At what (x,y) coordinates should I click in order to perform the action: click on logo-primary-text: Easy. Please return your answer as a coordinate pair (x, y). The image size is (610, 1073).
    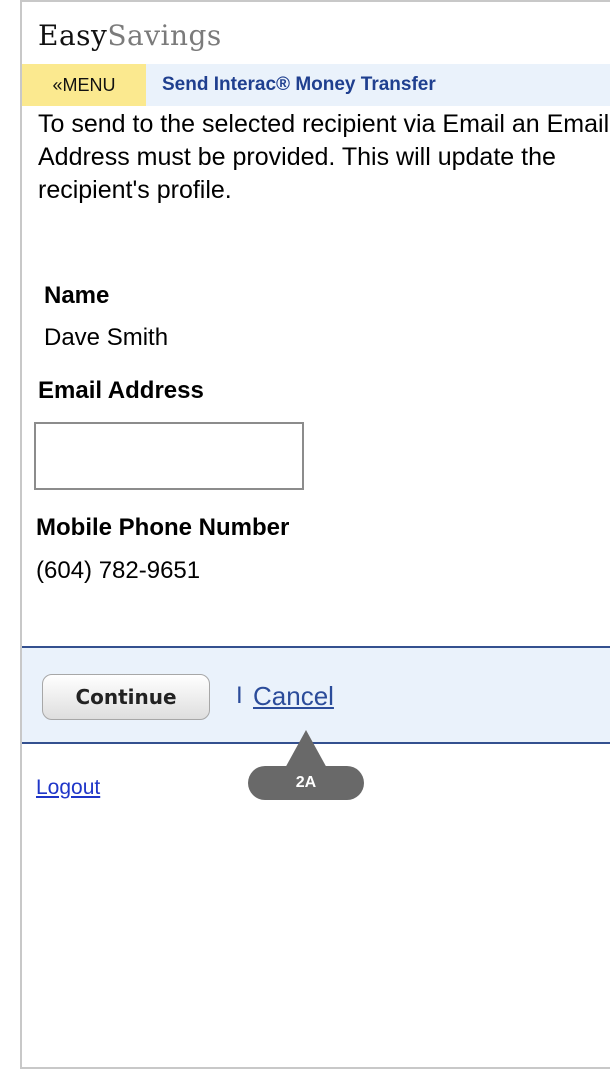
    Looking at the image, I should click on (73, 35).